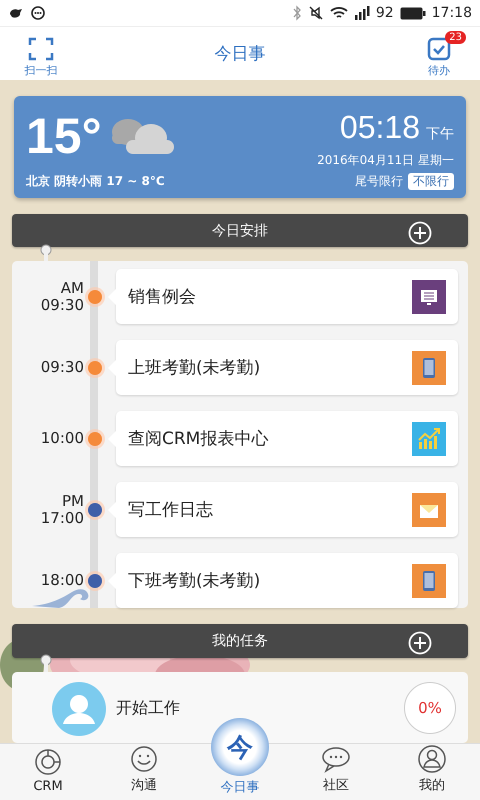 This screenshot has width=480, height=800. What do you see at coordinates (362, 13) in the screenshot?
I see `signal-icon` at bounding box center [362, 13].